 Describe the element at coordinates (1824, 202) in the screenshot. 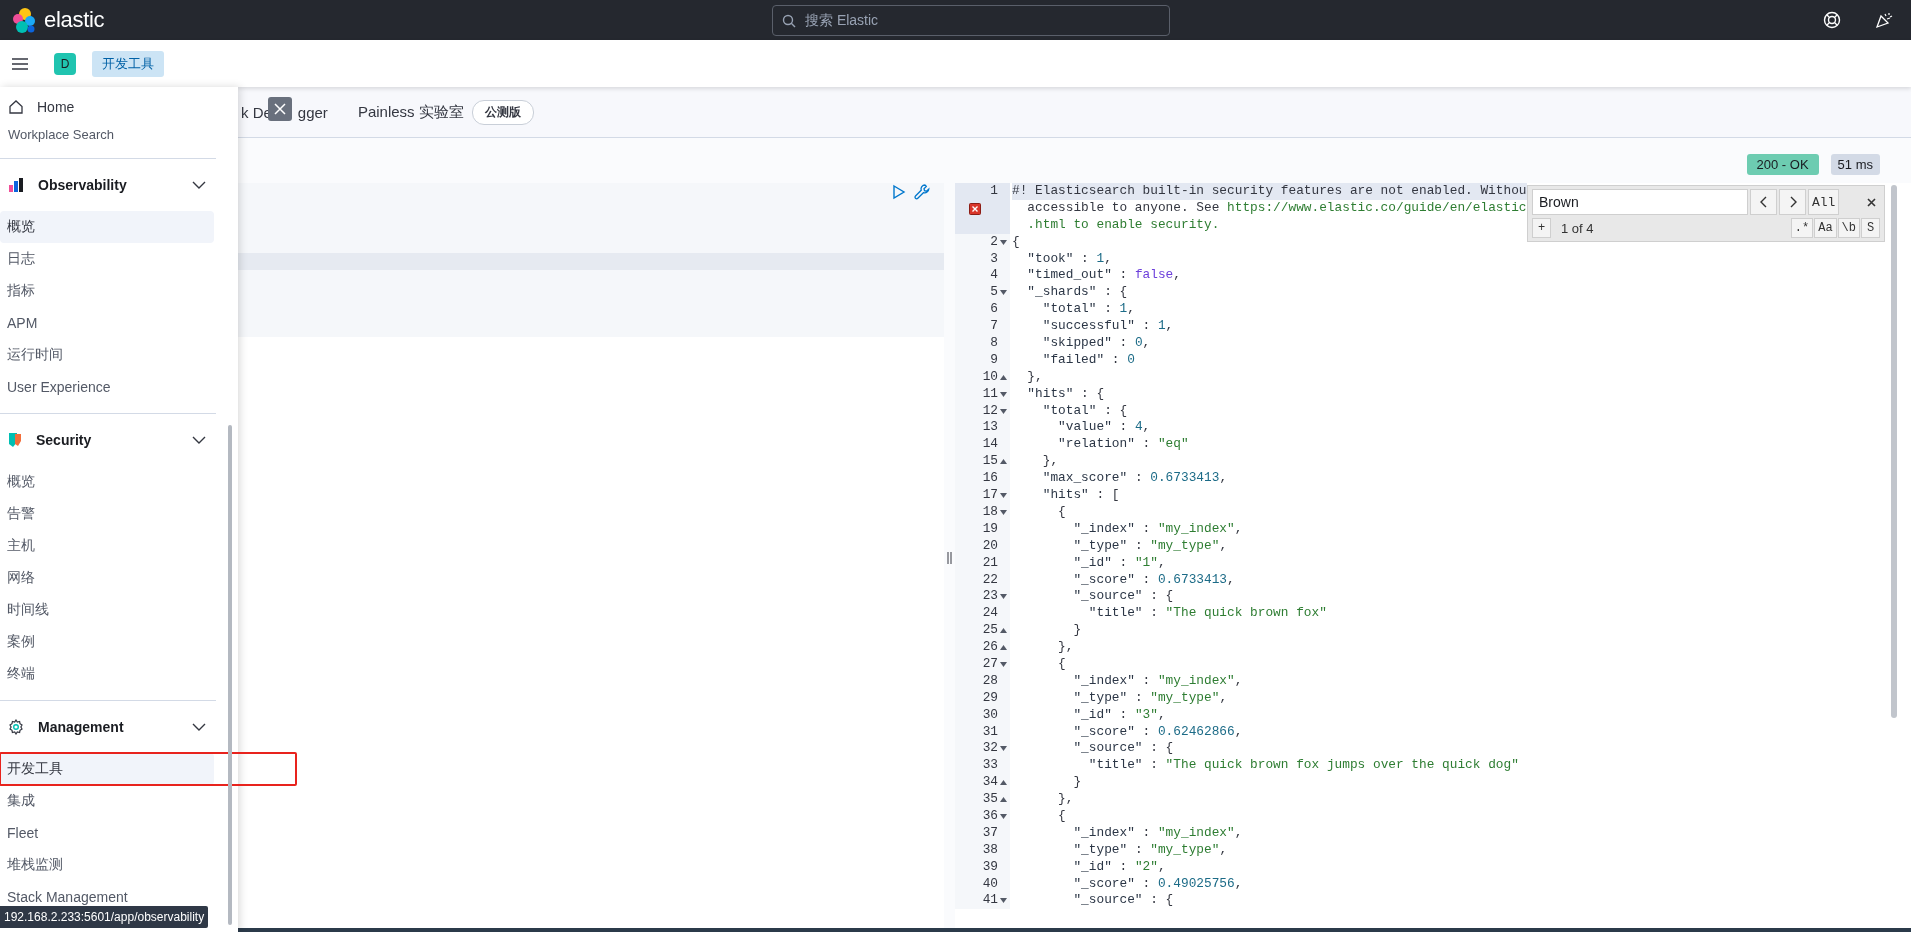

I see `find-all-button: All` at that location.